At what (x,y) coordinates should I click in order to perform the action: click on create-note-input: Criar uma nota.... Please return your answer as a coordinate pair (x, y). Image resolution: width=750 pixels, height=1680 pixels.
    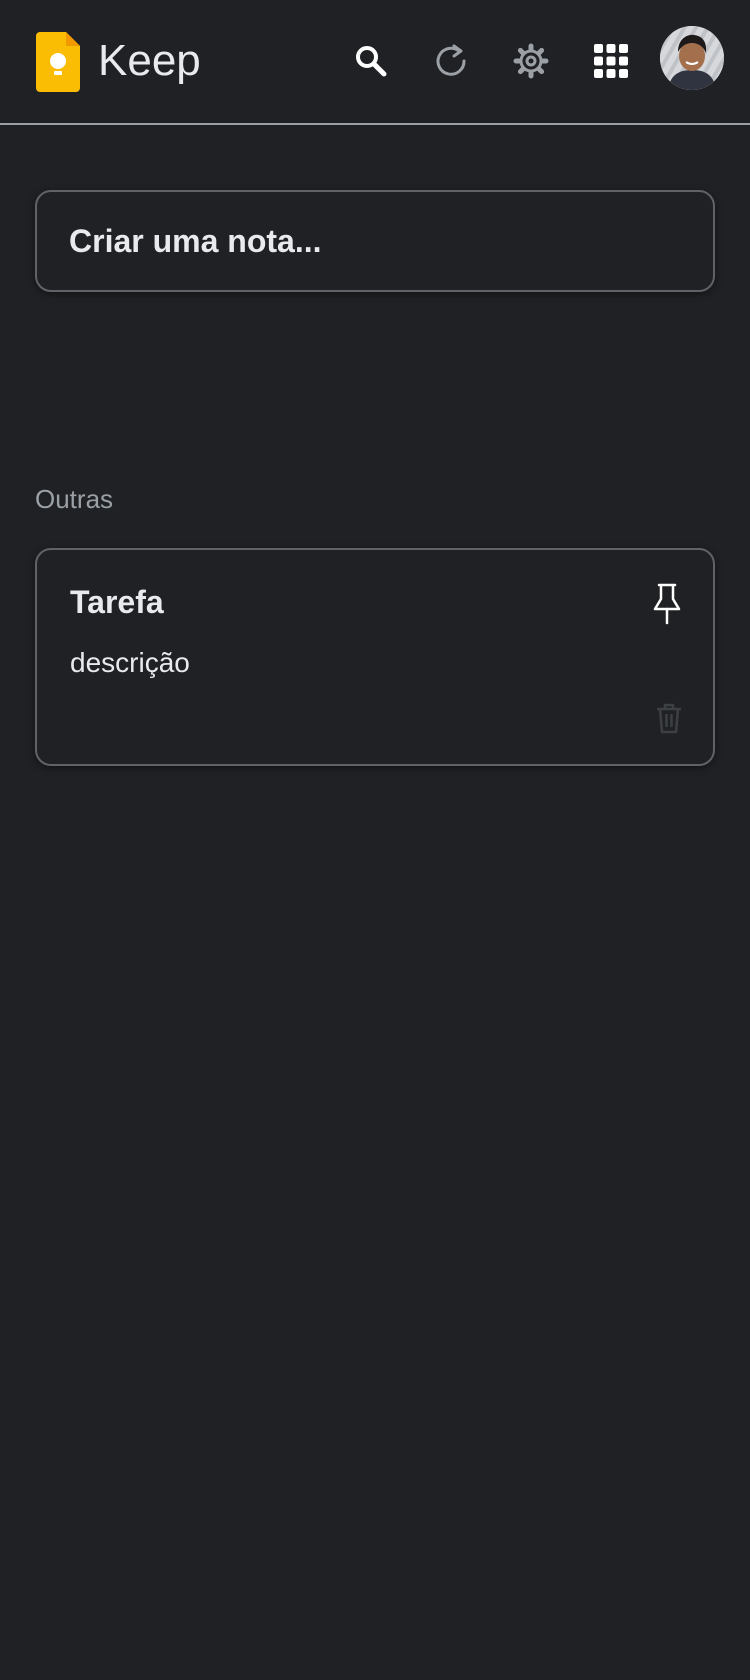
    Looking at the image, I should click on (375, 241).